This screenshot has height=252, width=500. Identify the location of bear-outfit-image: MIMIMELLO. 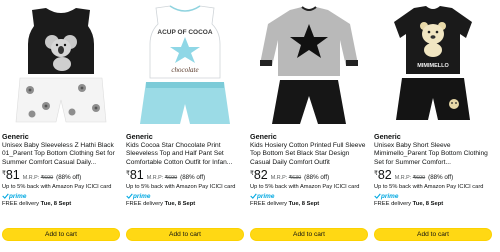
(433, 63).